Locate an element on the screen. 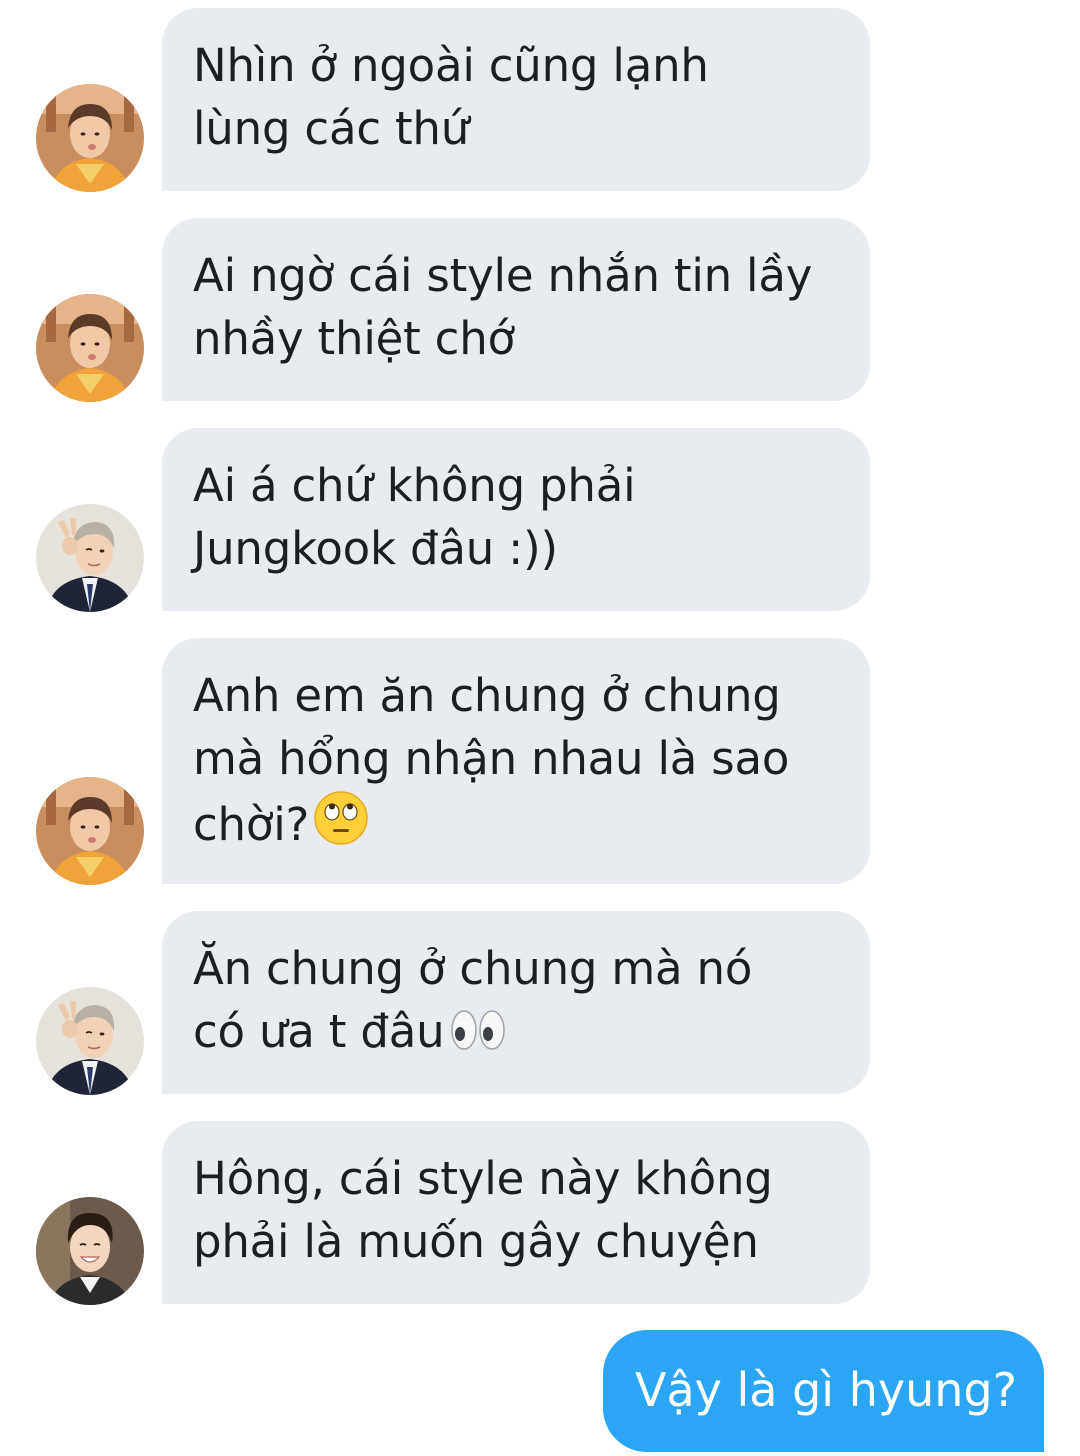  incoming-message-bubble: Nhìn ở ngoài cũng lạnh lùng các thứ is located at coordinates (516, 99).